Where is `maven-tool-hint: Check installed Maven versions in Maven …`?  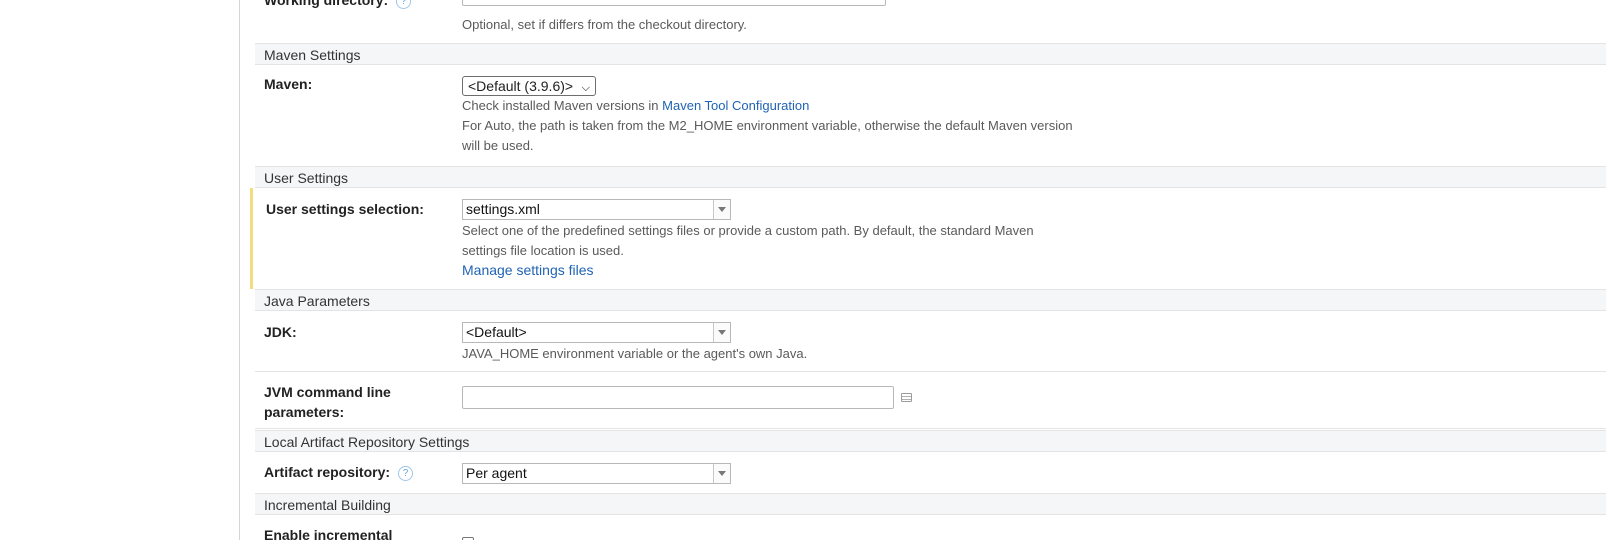
maven-tool-hint: Check installed Maven versions in Maven … is located at coordinates (772, 106).